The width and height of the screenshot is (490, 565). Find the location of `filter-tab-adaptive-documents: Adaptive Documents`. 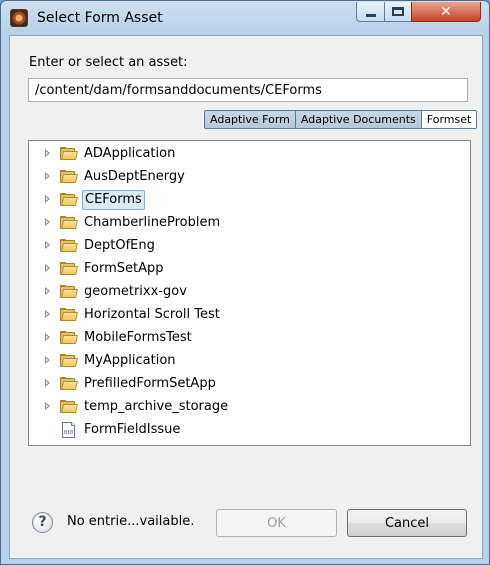

filter-tab-adaptive-documents: Adaptive Documents is located at coordinates (358, 119).